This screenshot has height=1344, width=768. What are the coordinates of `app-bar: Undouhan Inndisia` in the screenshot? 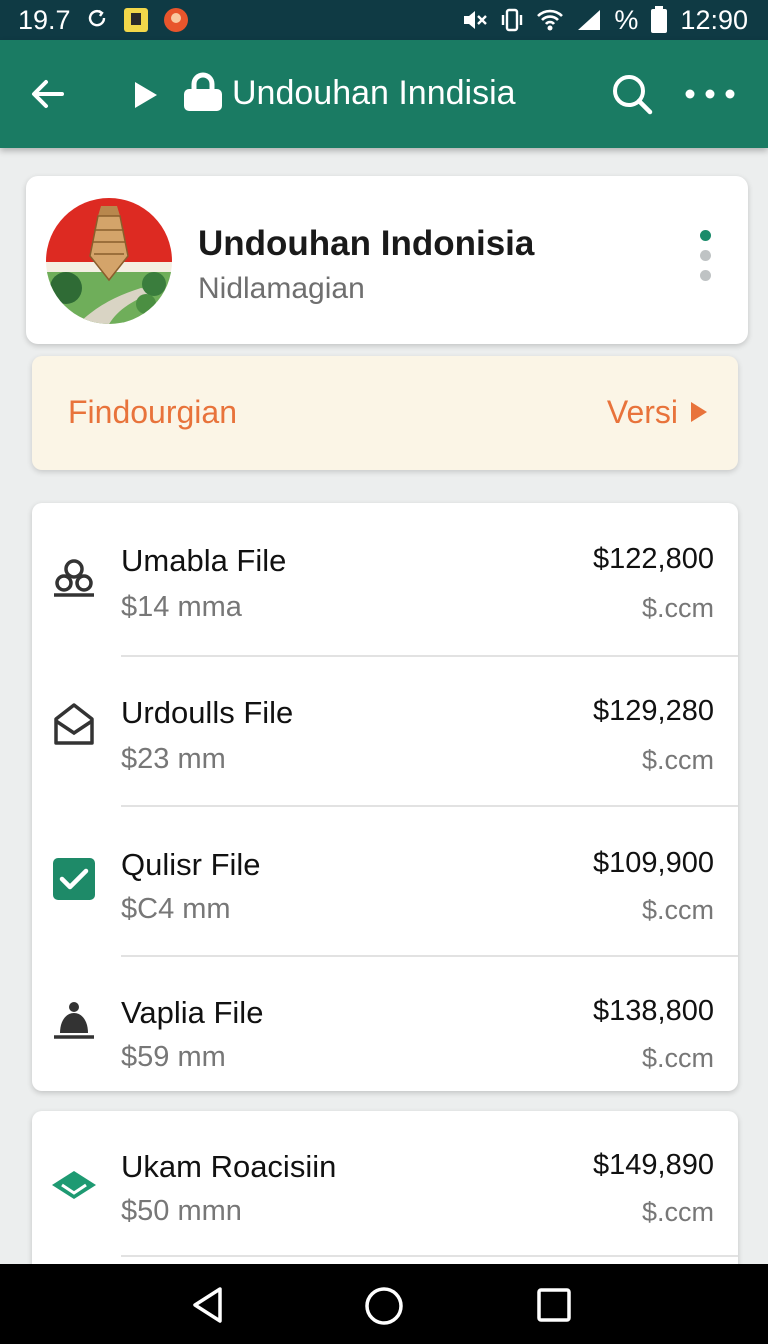 It's located at (384, 94).